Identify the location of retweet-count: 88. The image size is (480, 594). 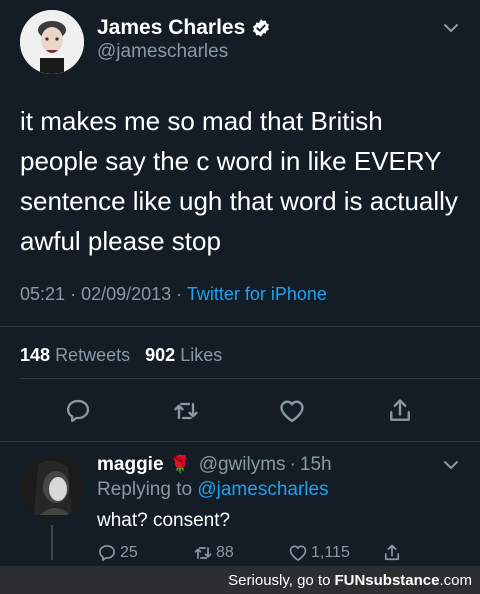
(225, 552).